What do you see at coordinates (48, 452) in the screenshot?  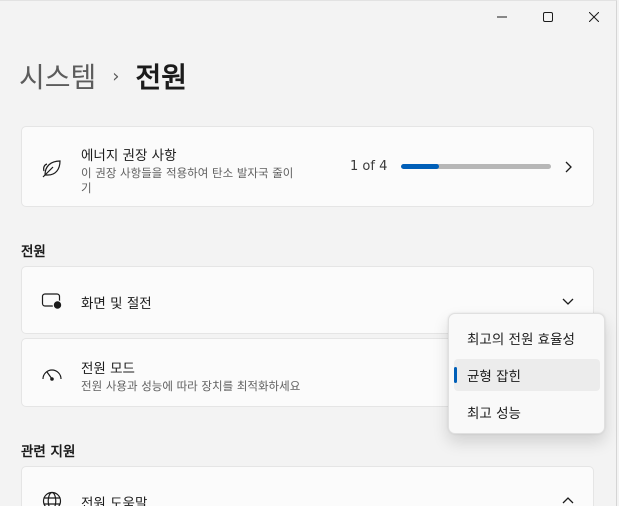 I see `section-label-related-support: 관련 지원` at bounding box center [48, 452].